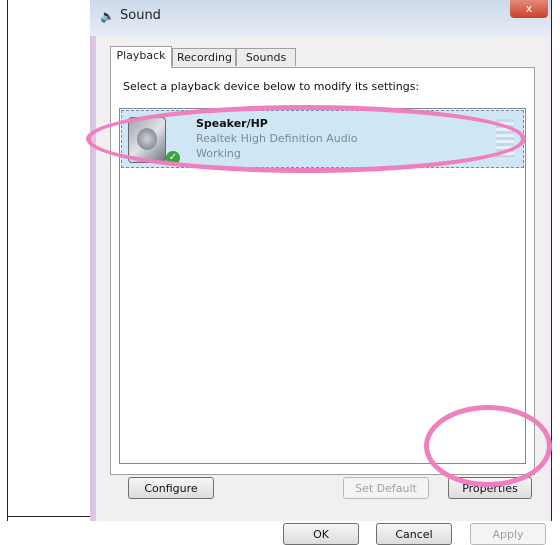  I want to click on ok-button: OK, so click(321, 534).